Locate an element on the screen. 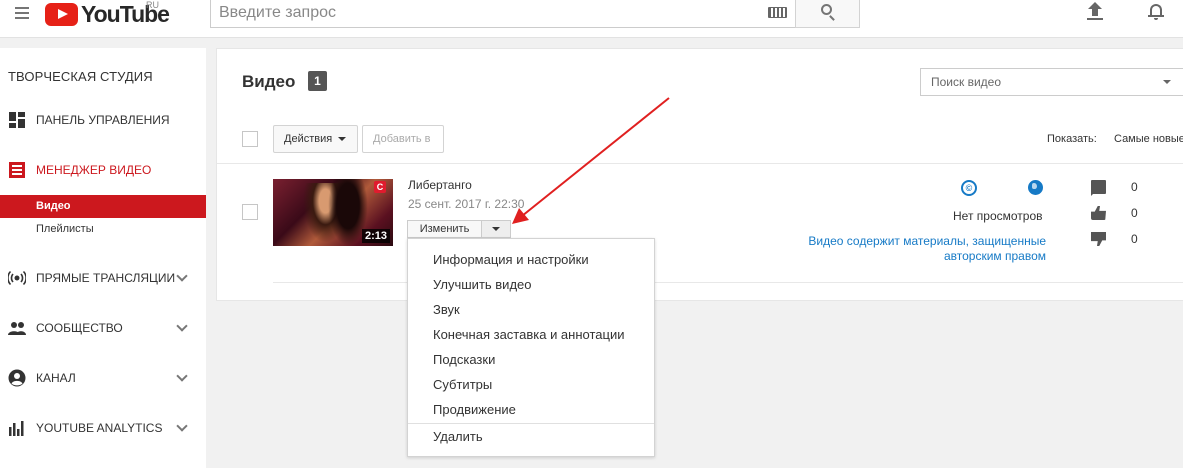  sidebar-item-label: МЕНЕДЖЕР ВИДЕО is located at coordinates (94, 170).